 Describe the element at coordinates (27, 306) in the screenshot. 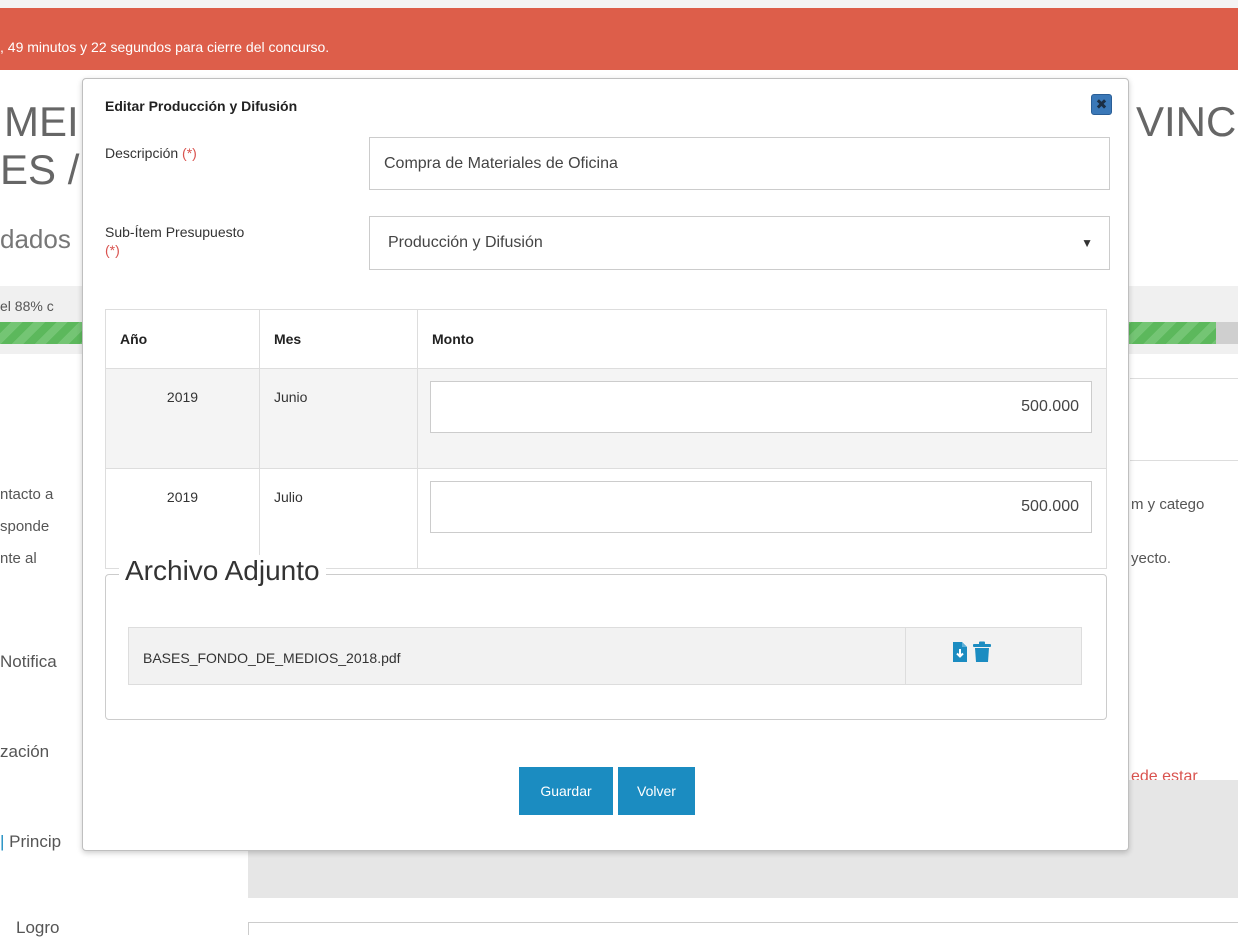

I see `progress-label: el 88% c` at that location.